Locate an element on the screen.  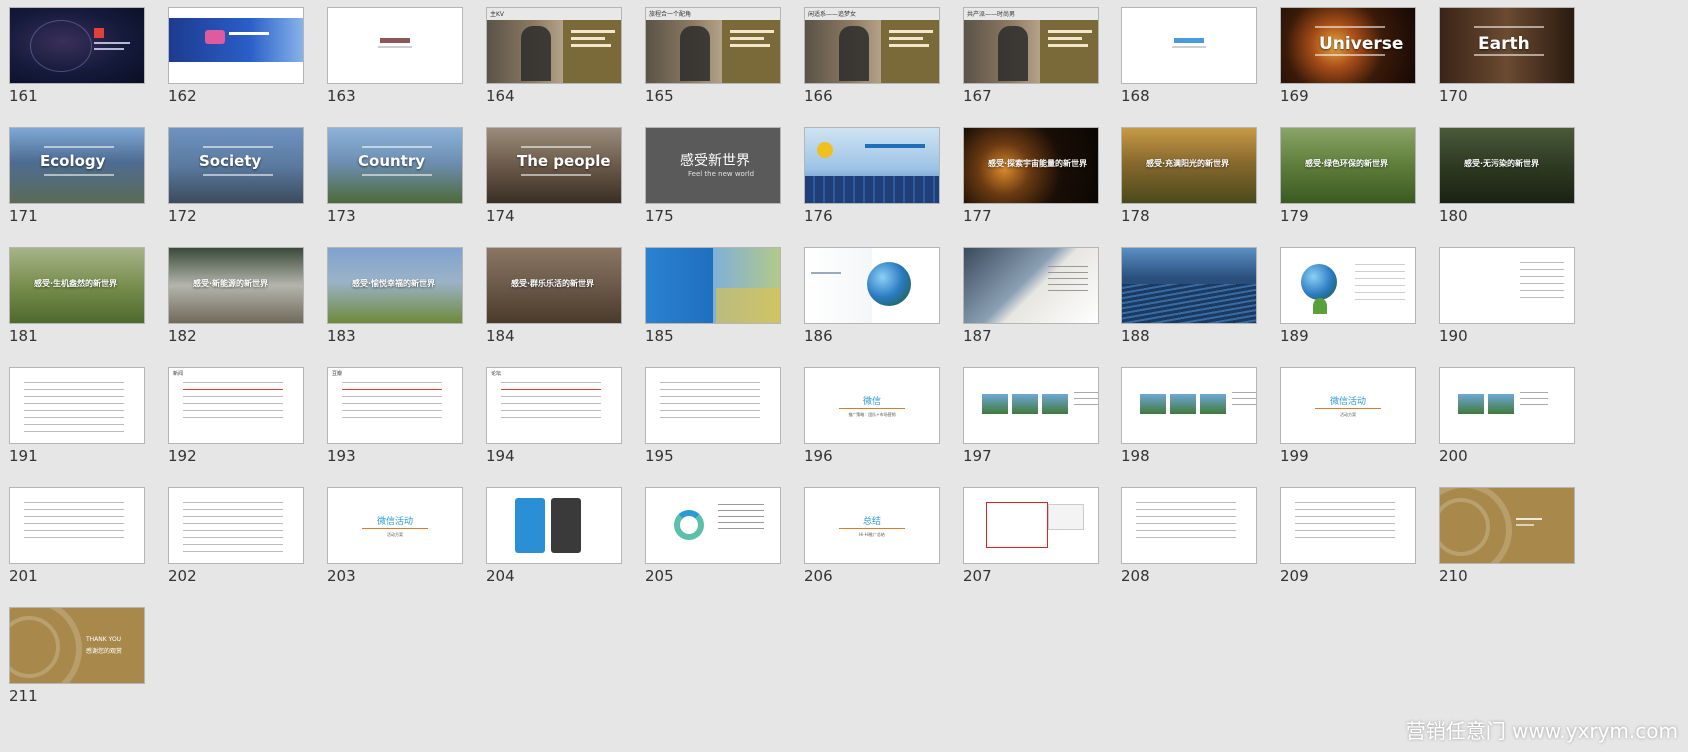
slide-thumbnail: Universe 169 is located at coordinates (1349, 56).